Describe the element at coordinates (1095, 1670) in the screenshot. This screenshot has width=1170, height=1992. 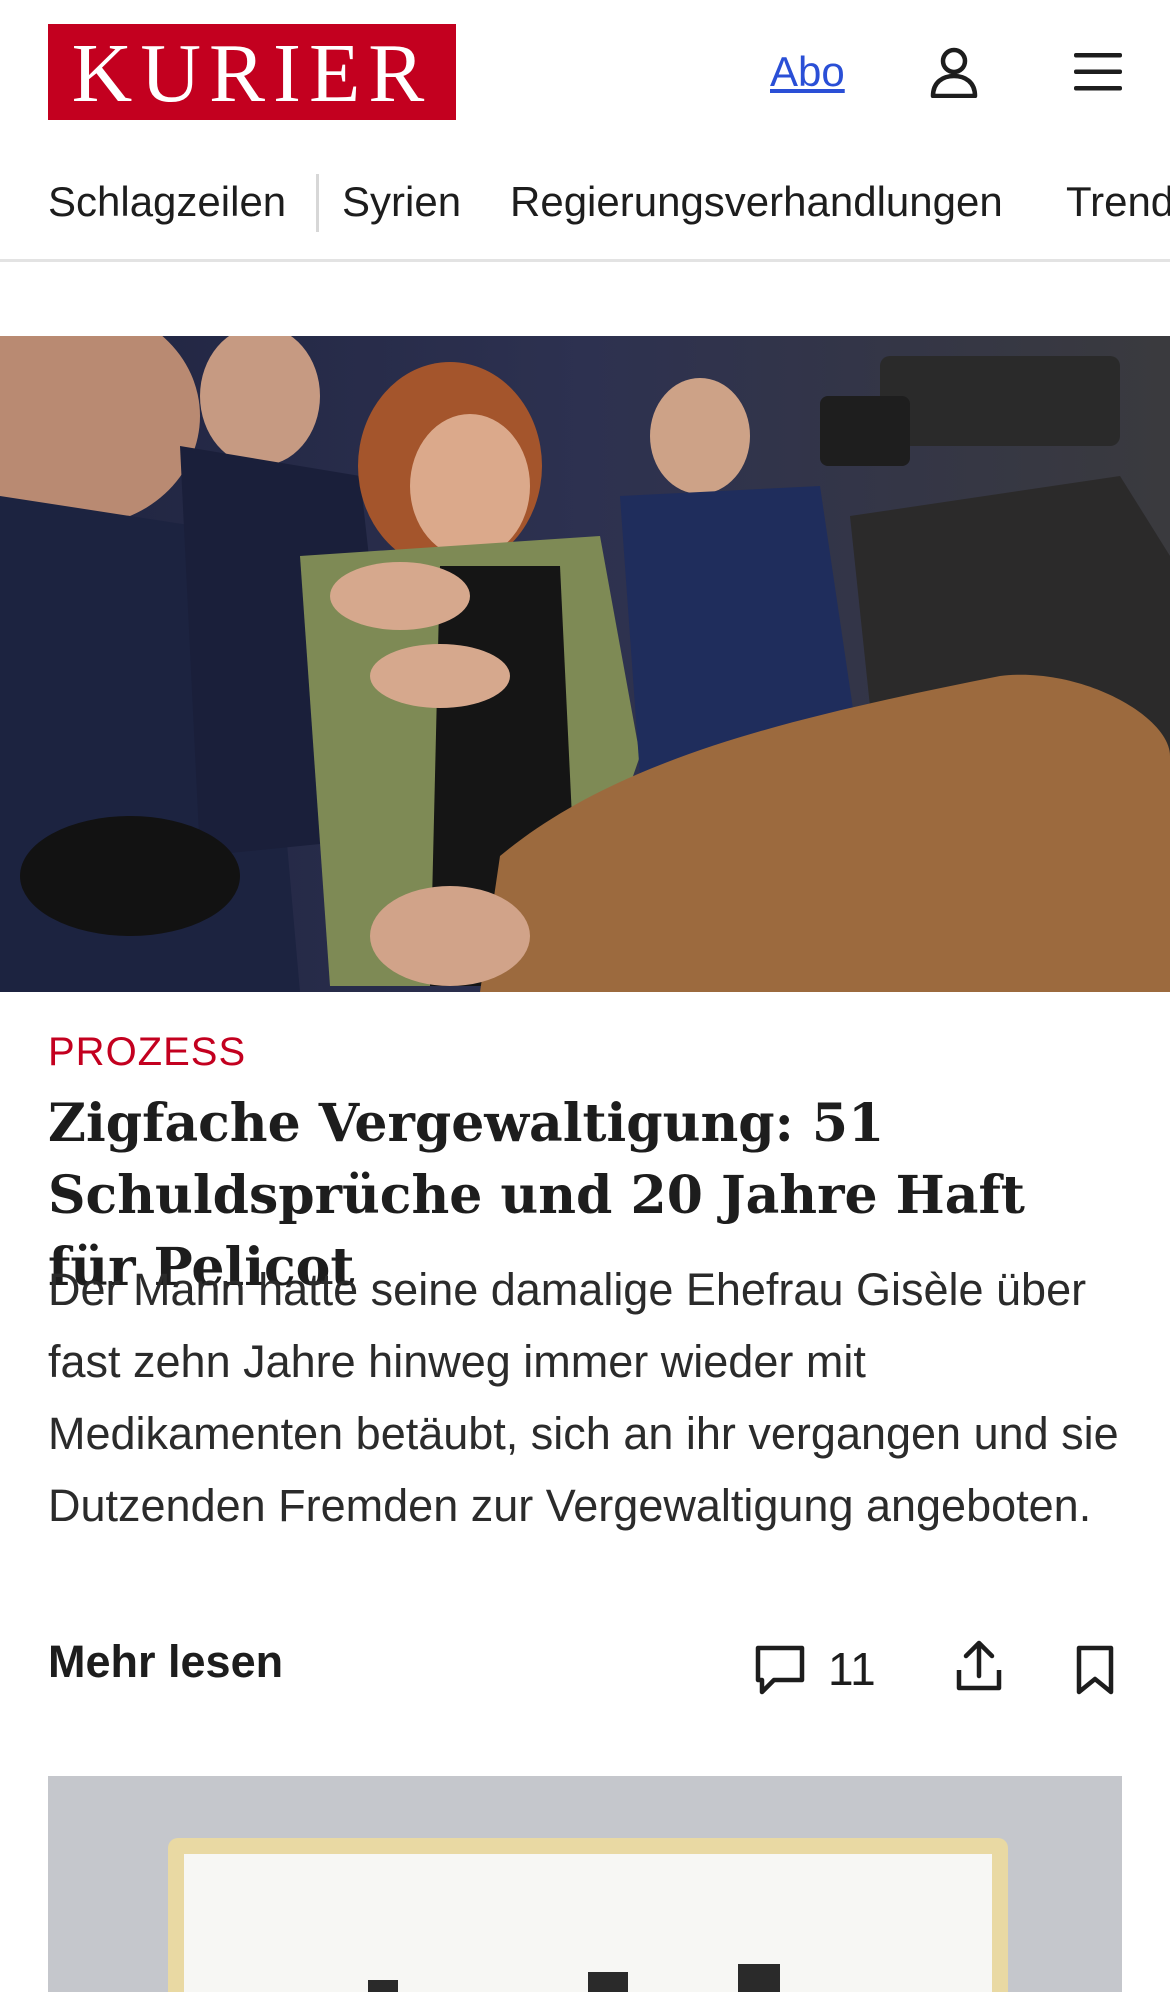
I see `bookmark-icon` at that location.